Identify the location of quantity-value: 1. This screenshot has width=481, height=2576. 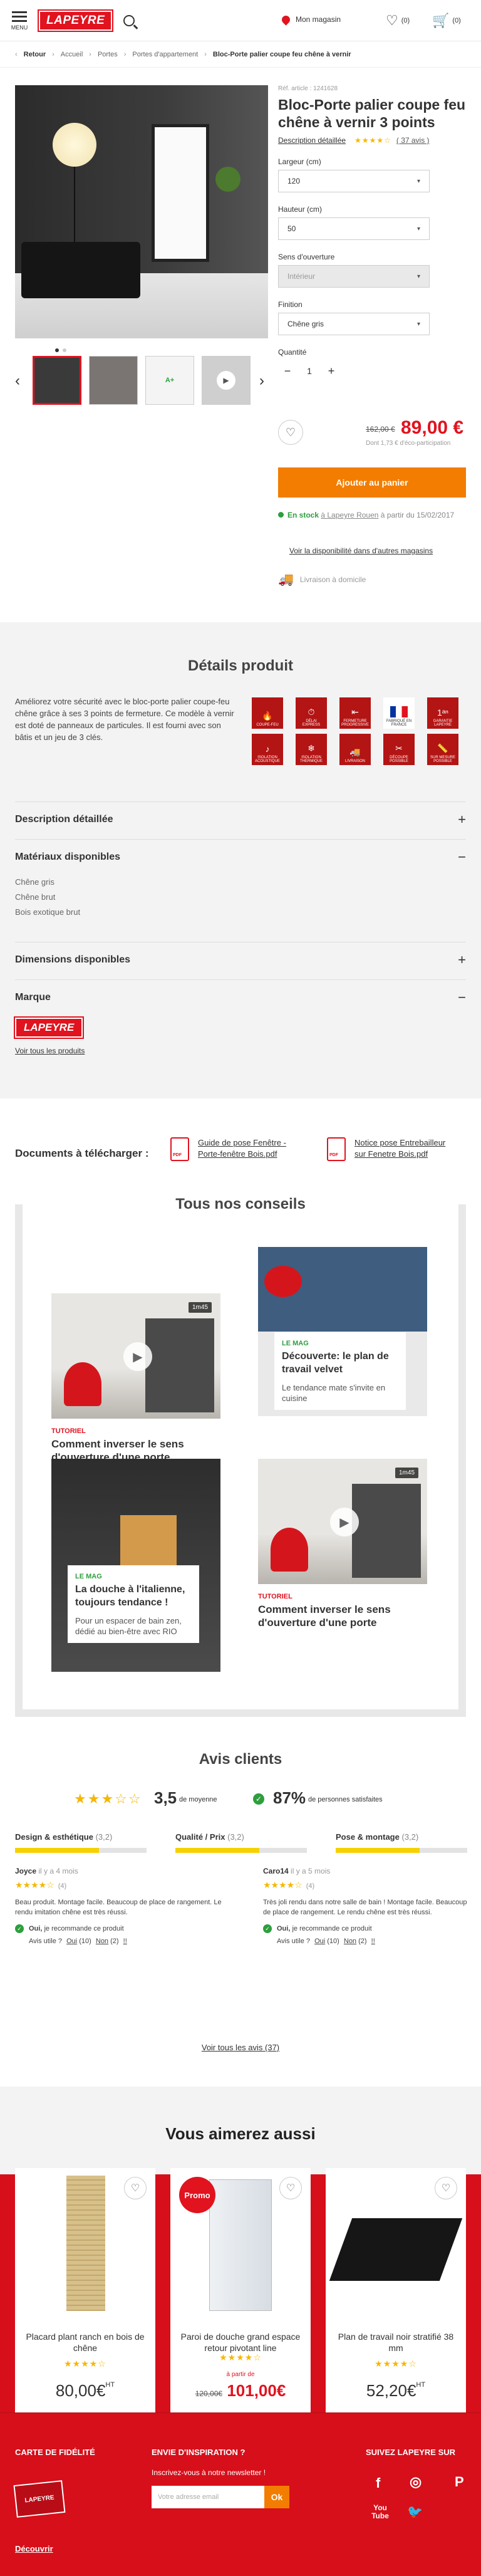
(310, 371).